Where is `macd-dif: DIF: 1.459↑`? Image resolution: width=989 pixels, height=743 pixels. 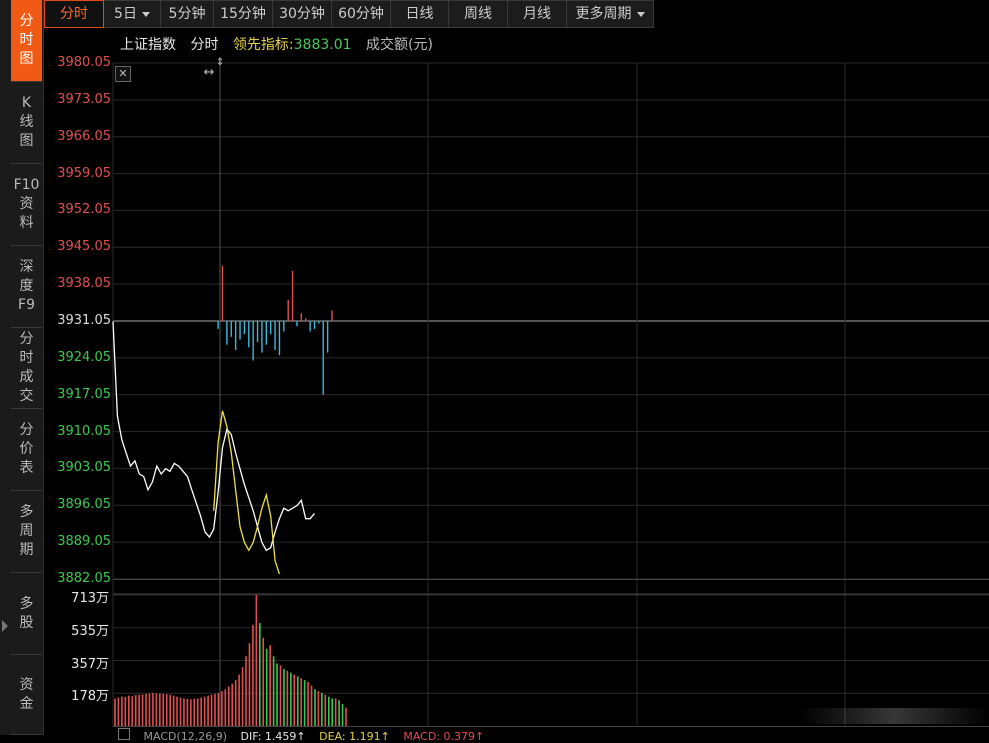 macd-dif: DIF: 1.459↑ is located at coordinates (273, 736).